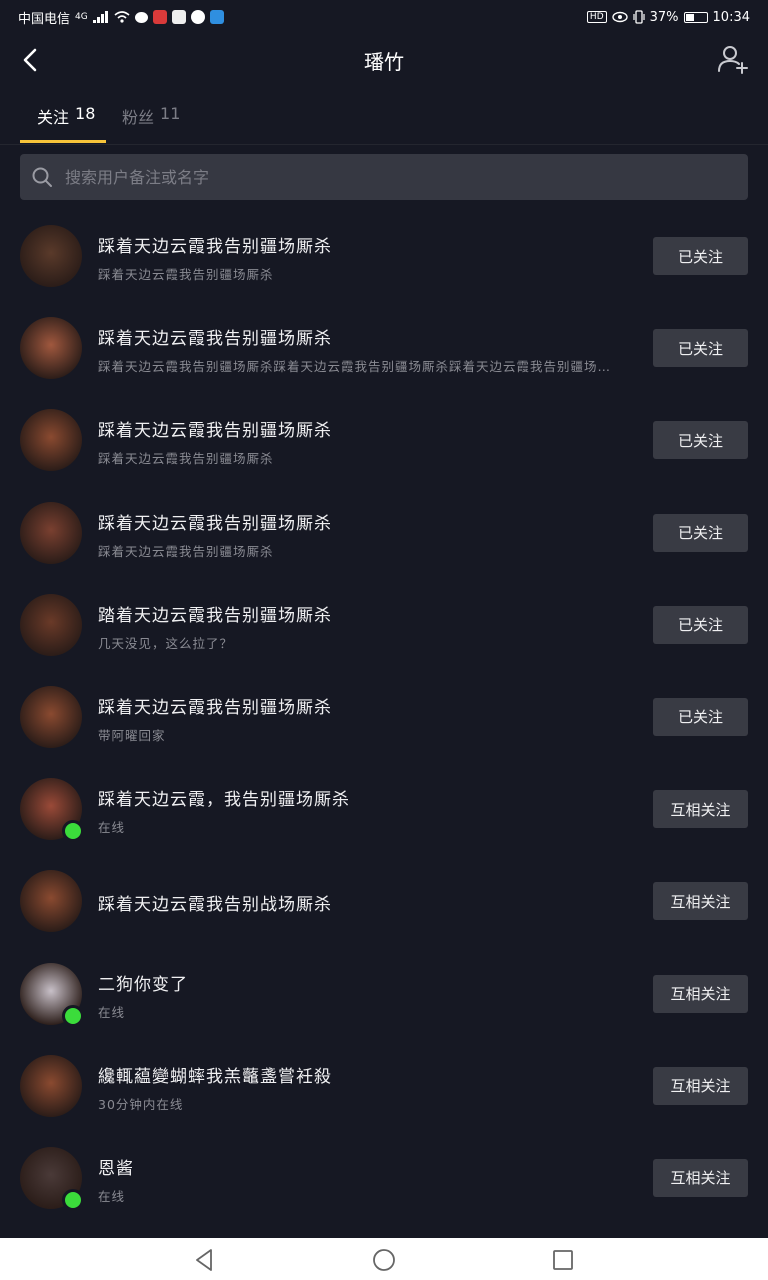  What do you see at coordinates (81, 17) in the screenshot?
I see `network-label: 4G` at bounding box center [81, 17].